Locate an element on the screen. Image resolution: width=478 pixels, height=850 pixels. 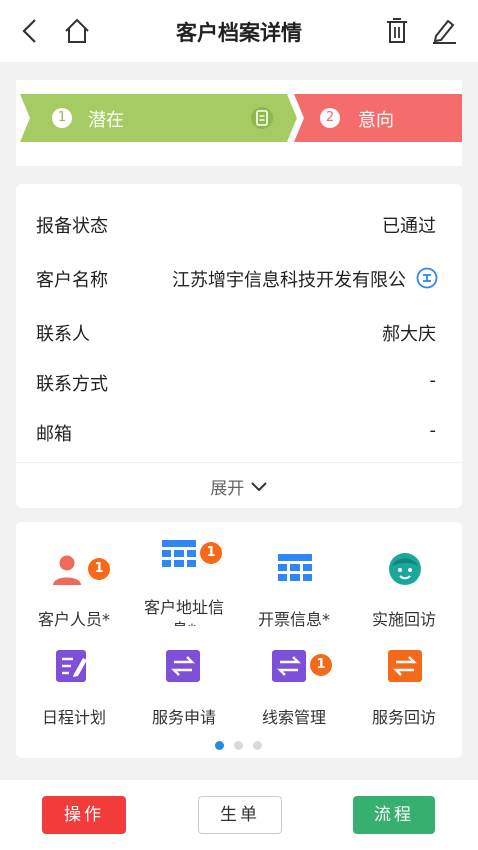
edit-list-icon is located at coordinates (73, 666).